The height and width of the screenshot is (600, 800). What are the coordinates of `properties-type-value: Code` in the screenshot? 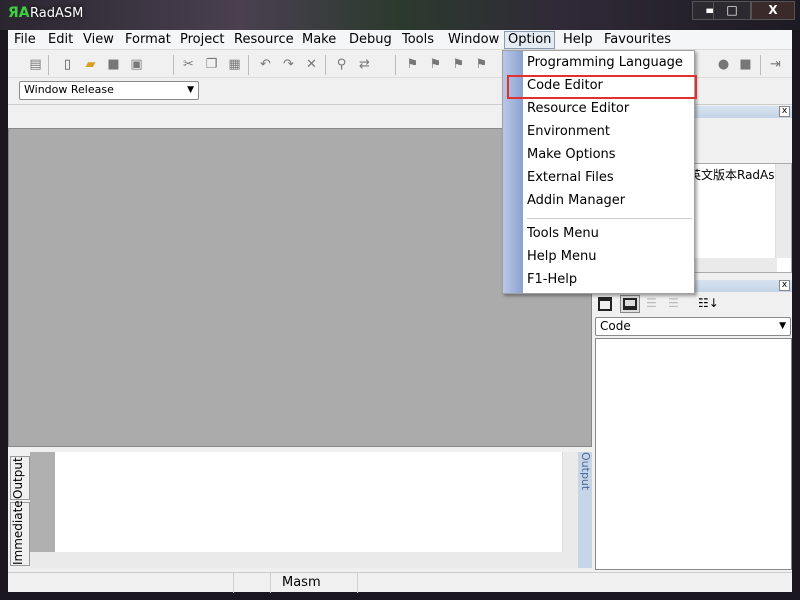 It's located at (615, 326).